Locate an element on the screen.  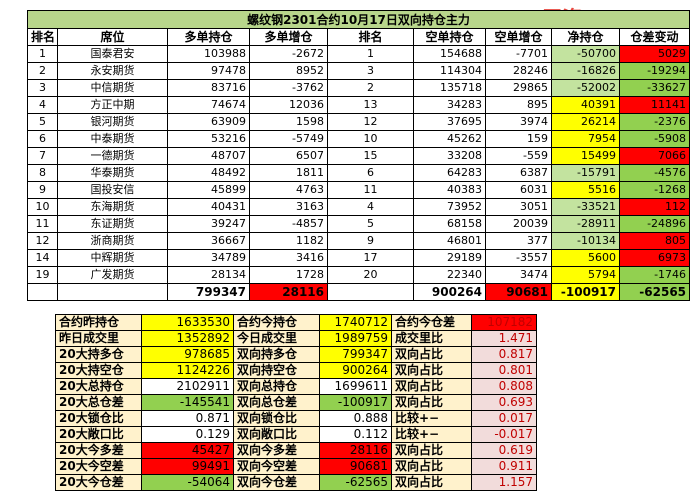
summary-row: 20大敞口比 0.129 双向敞口比 0.112 比较+− -0.017 is located at coordinates (296, 434).